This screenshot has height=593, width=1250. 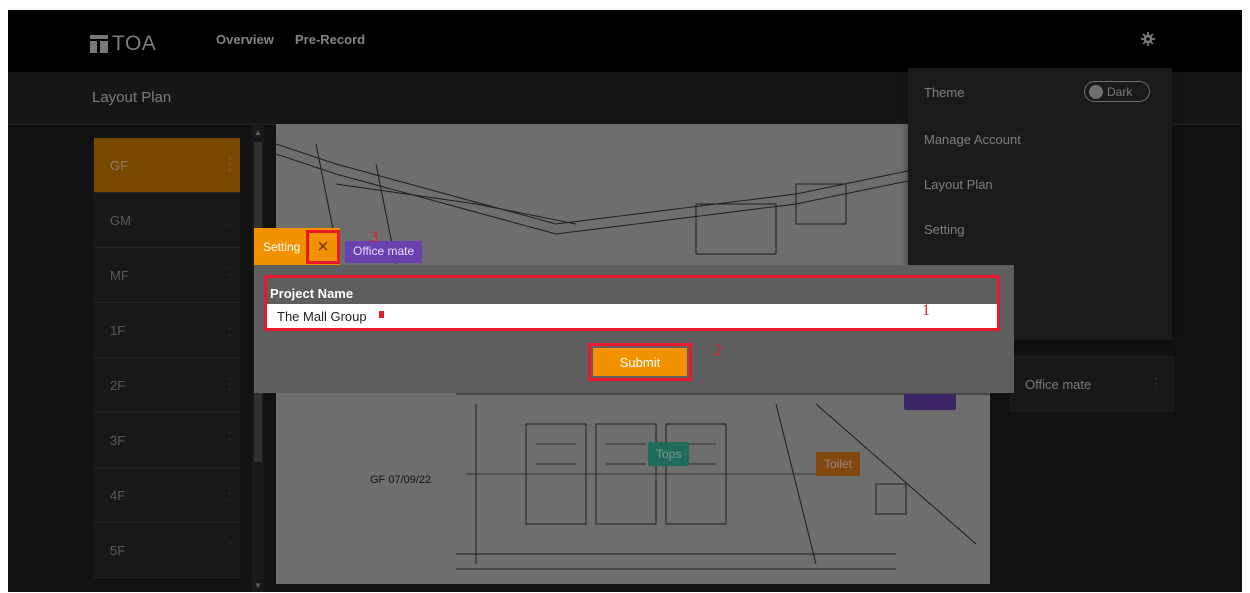 I want to click on text-cursor-marker, so click(x=381, y=314).